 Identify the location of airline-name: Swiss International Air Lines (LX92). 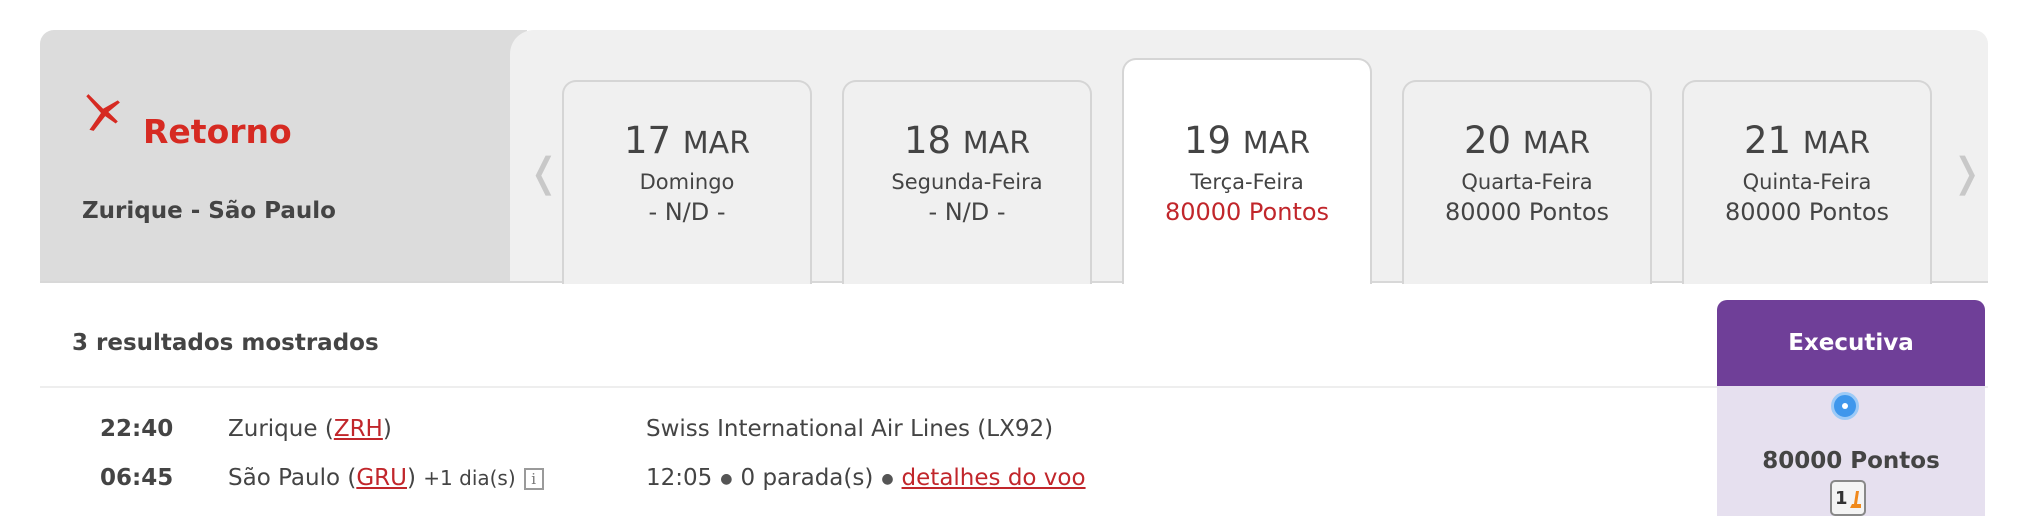
(850, 429).